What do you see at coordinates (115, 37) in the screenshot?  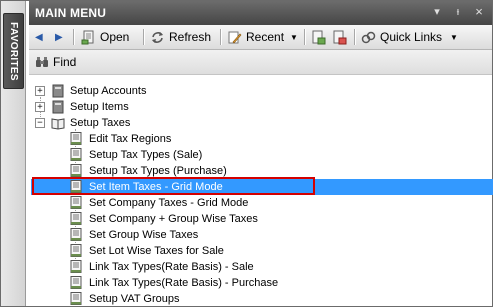 I see `open-label: Open` at bounding box center [115, 37].